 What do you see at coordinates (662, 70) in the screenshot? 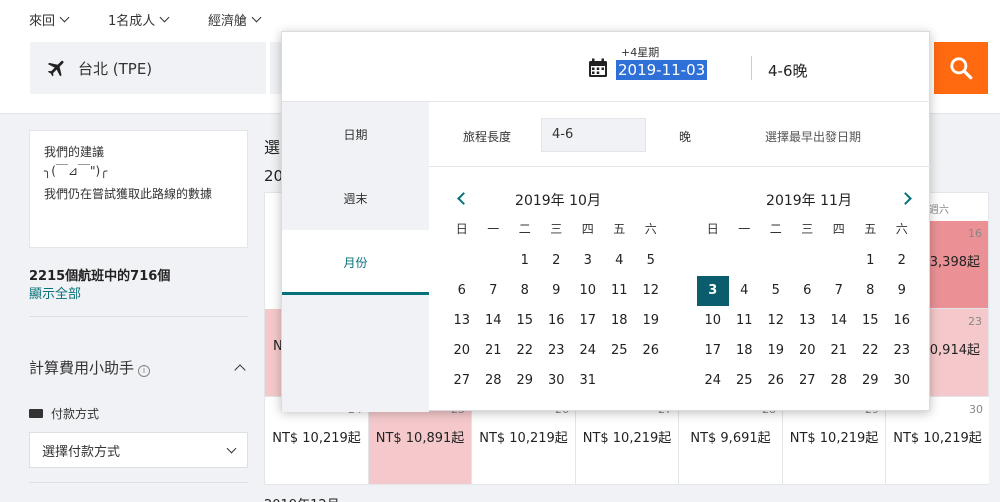
I see `departure-date-input: 2019-11-03` at bounding box center [662, 70].